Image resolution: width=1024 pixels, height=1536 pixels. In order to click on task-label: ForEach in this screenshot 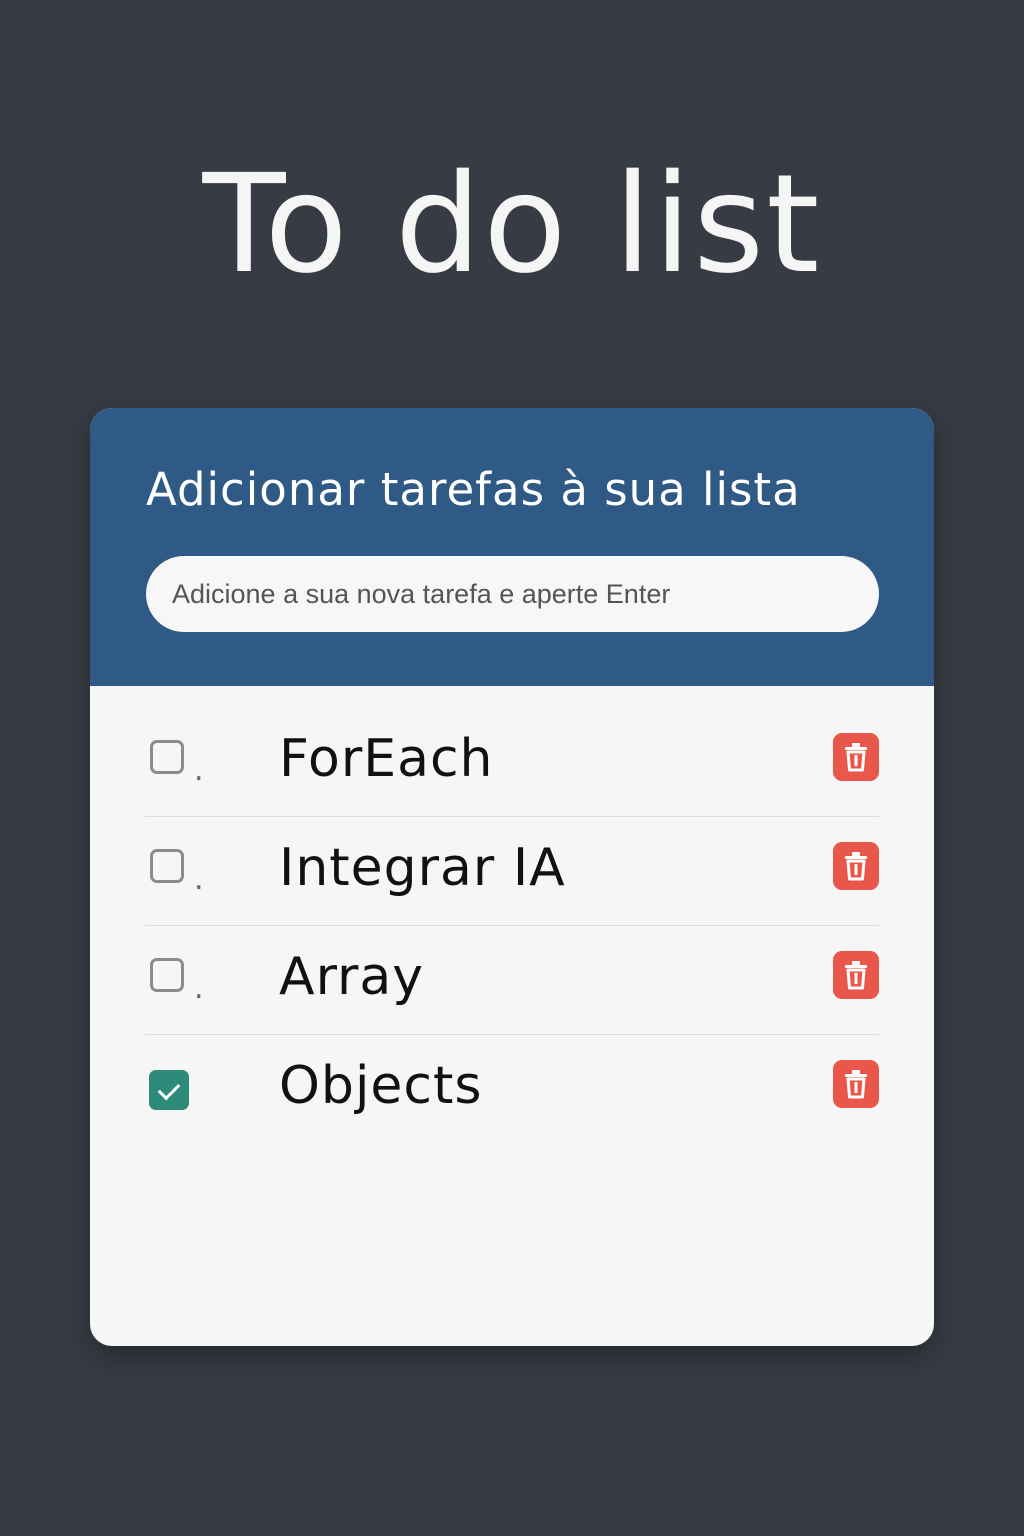, I will do `click(386, 759)`.